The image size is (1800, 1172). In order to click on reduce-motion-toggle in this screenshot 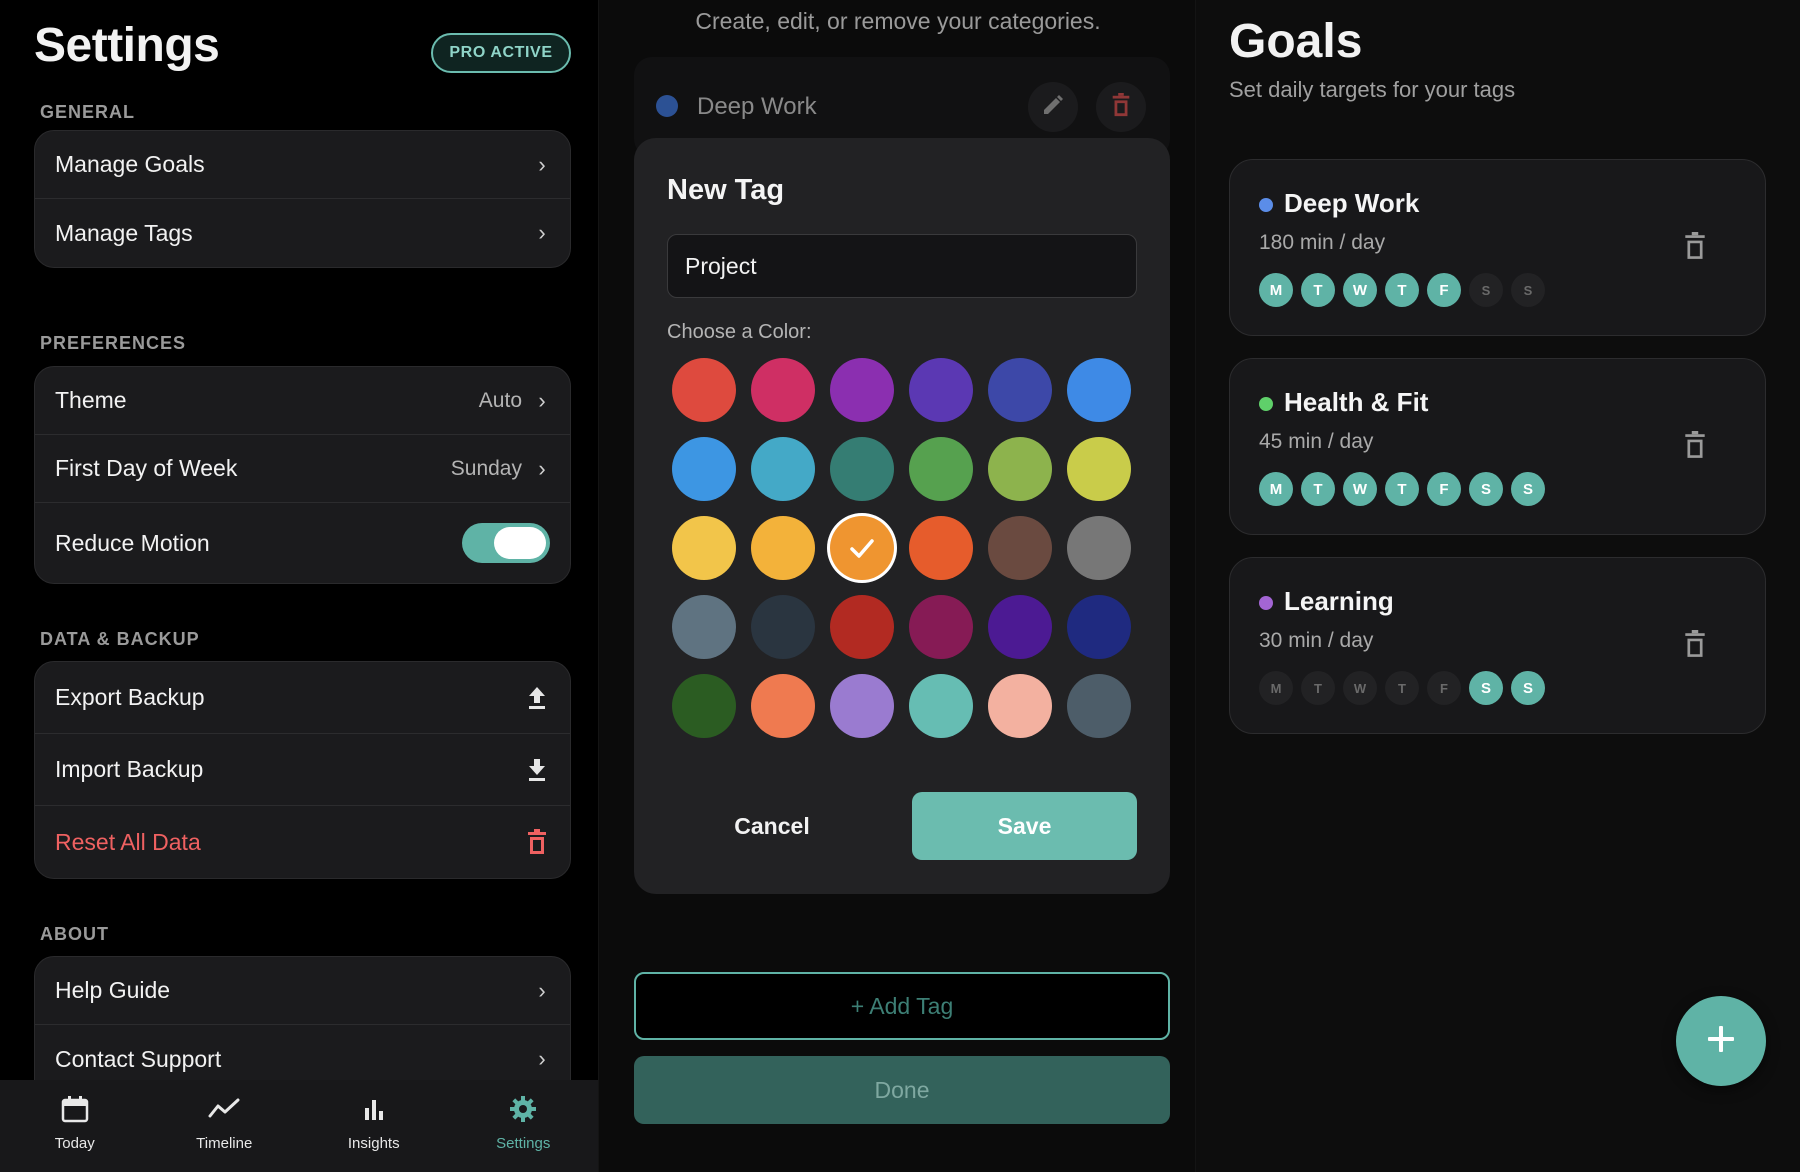, I will do `click(506, 543)`.